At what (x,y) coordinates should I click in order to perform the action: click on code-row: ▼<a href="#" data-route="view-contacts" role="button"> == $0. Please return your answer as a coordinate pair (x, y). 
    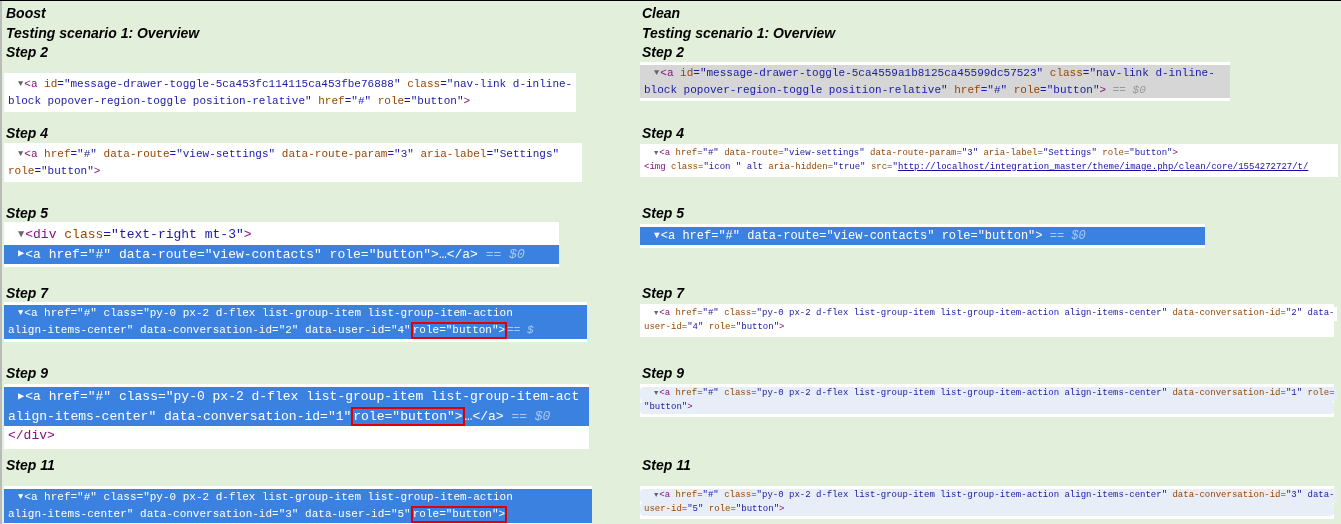
    Looking at the image, I should click on (922, 236).